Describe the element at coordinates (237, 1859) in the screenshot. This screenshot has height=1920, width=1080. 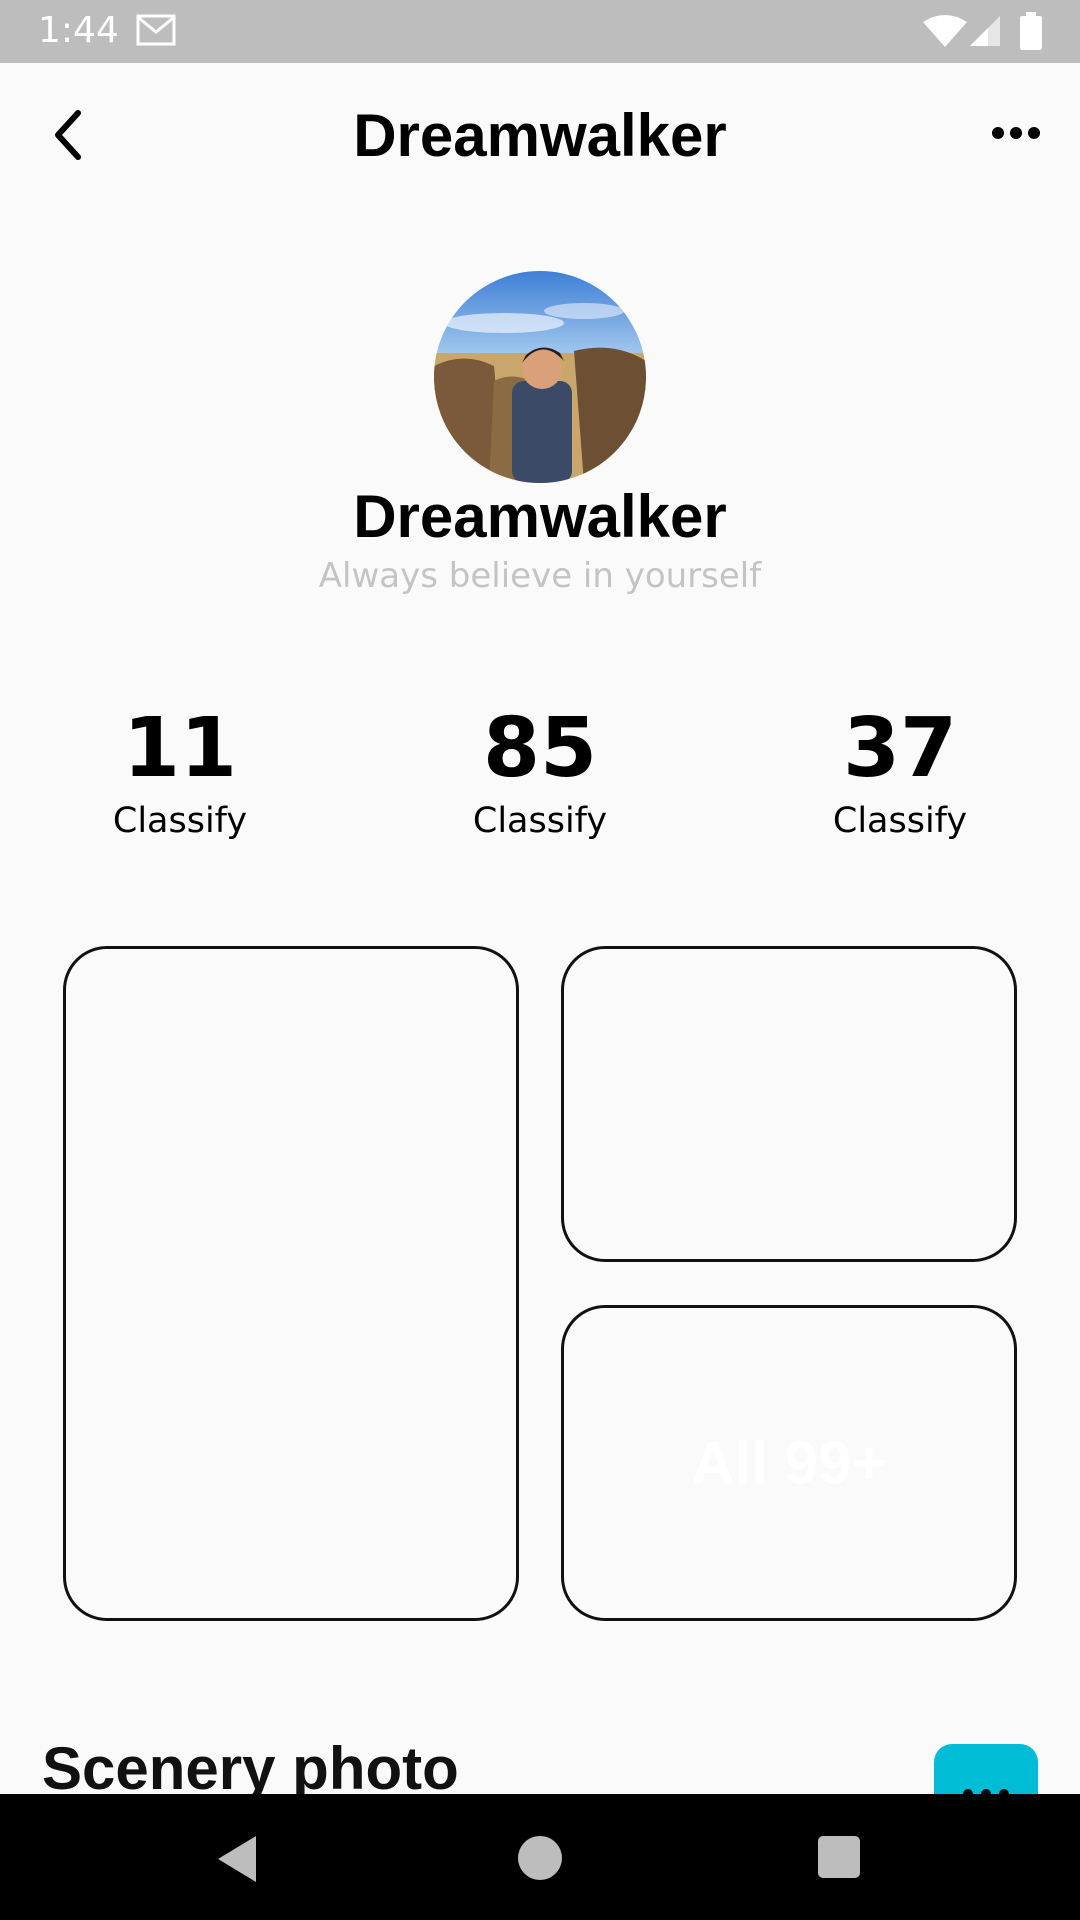
I see `nav-back-icon` at that location.